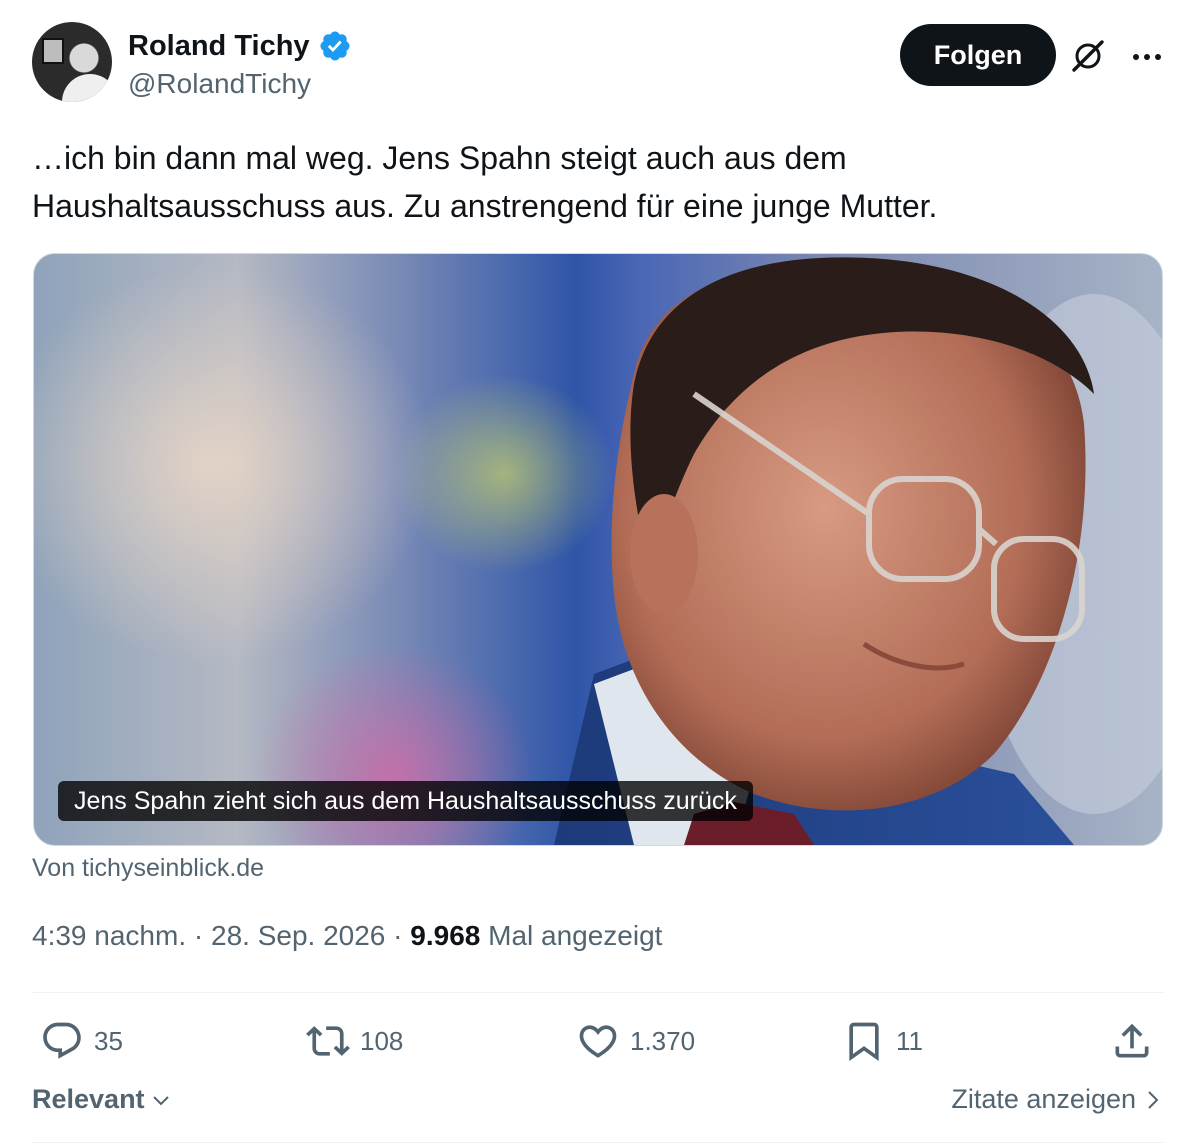  Describe the element at coordinates (108, 1040) in the screenshot. I see `reply-count: 35` at that location.